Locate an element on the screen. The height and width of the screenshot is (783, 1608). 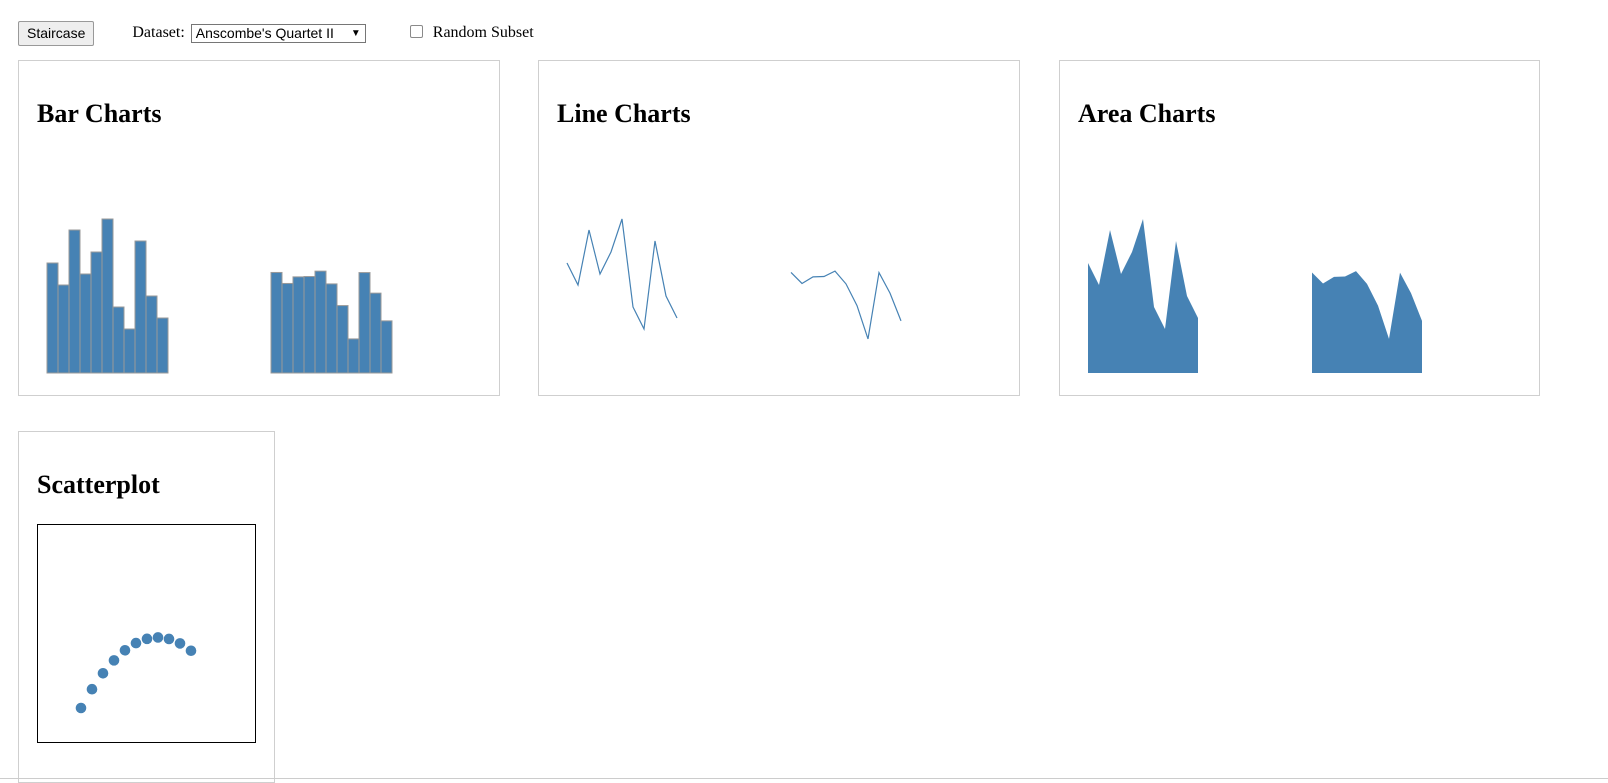
bar-charts-panel: Bar Charts is located at coordinates (259, 228).